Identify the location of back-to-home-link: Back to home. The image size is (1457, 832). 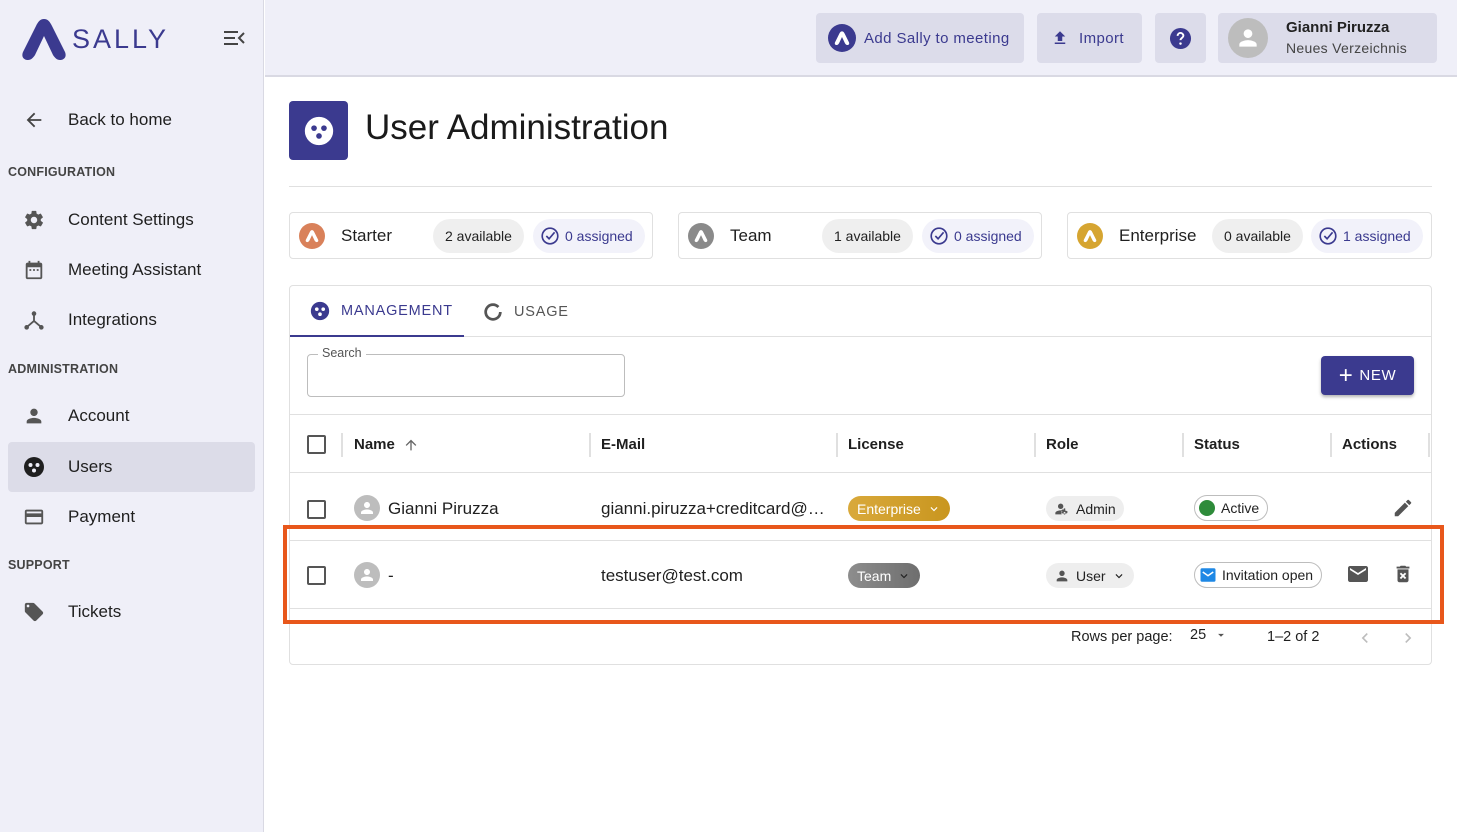
(131, 120).